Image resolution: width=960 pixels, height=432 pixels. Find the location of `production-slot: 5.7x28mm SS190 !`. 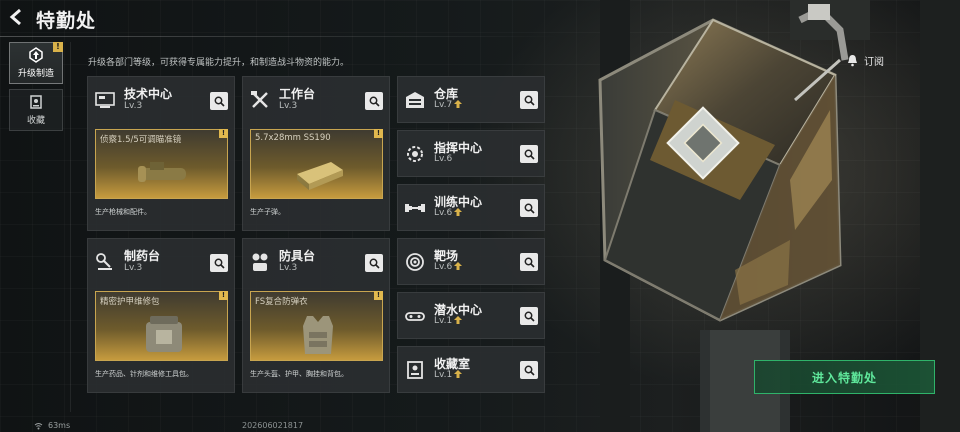

production-slot: 5.7x28mm SS190 ! is located at coordinates (316, 164).